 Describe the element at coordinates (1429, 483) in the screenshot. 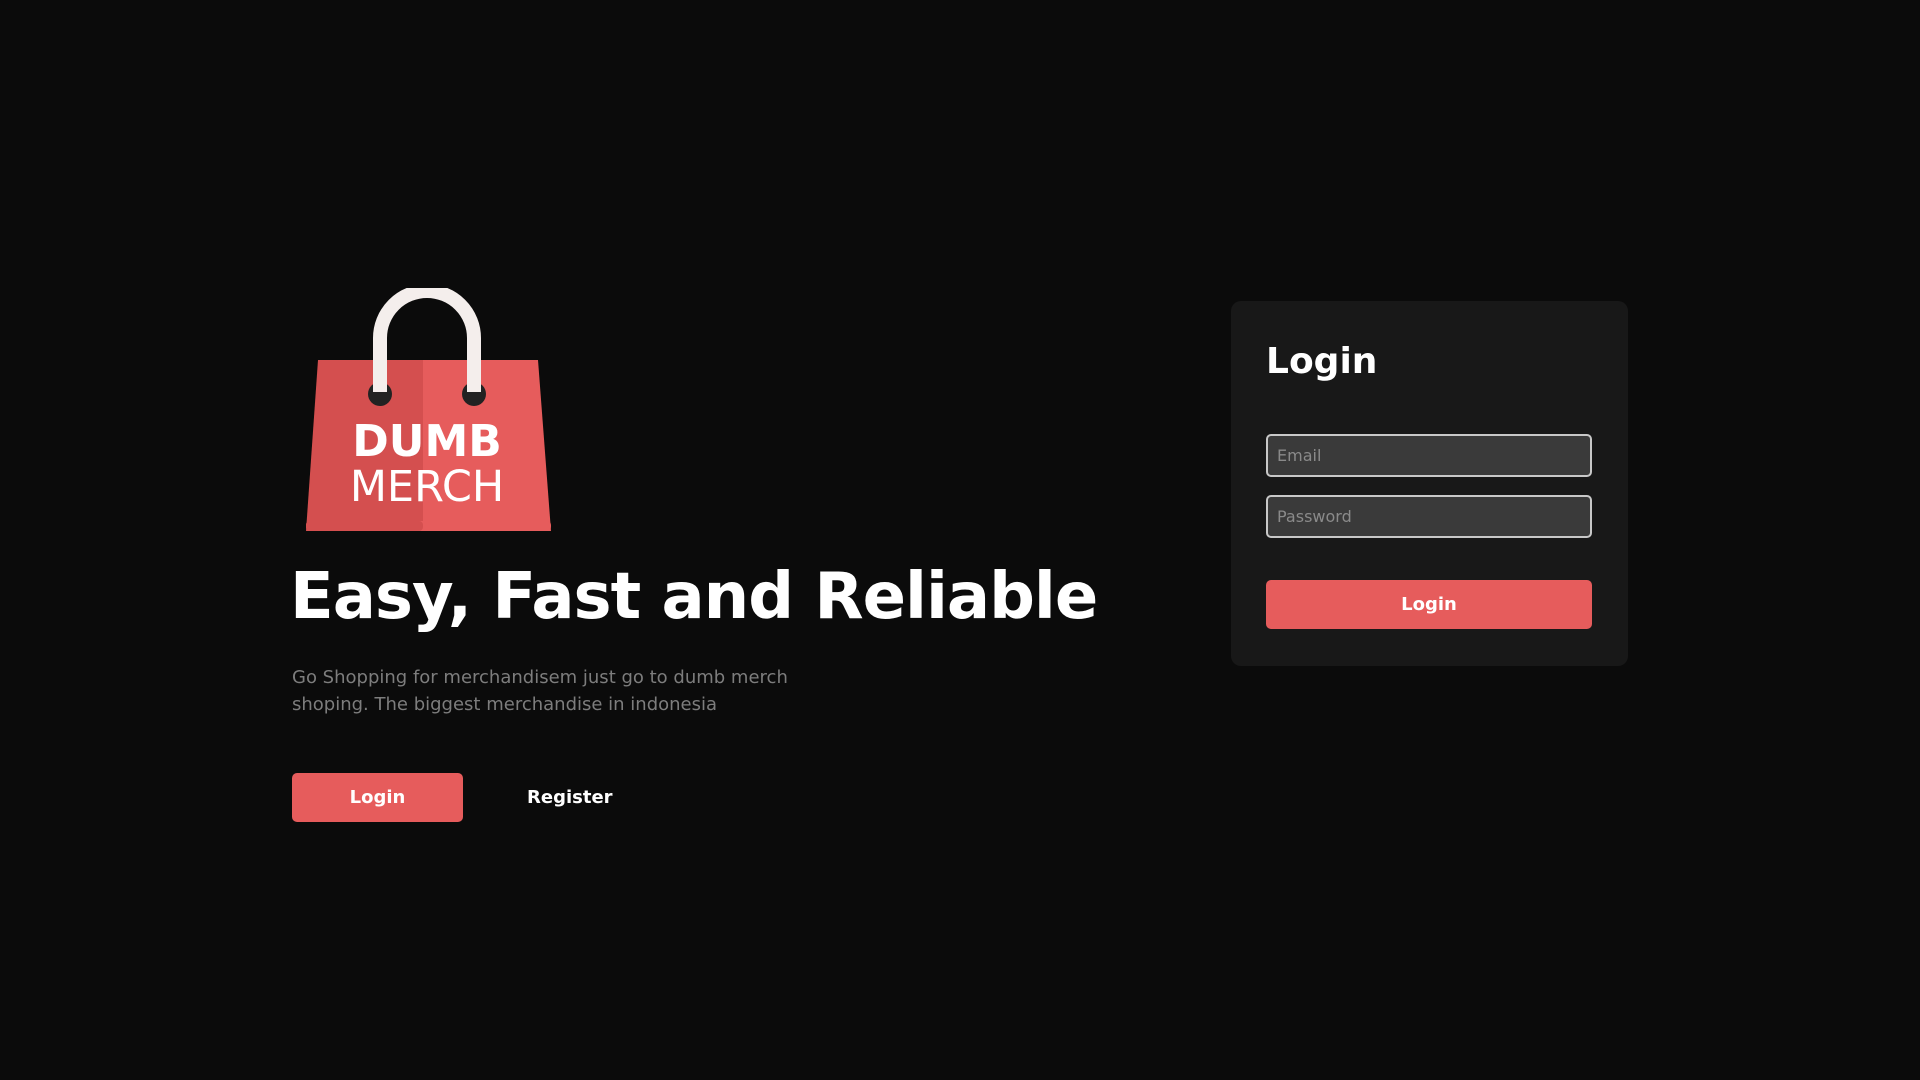

I see `login-card: Login Login` at that location.